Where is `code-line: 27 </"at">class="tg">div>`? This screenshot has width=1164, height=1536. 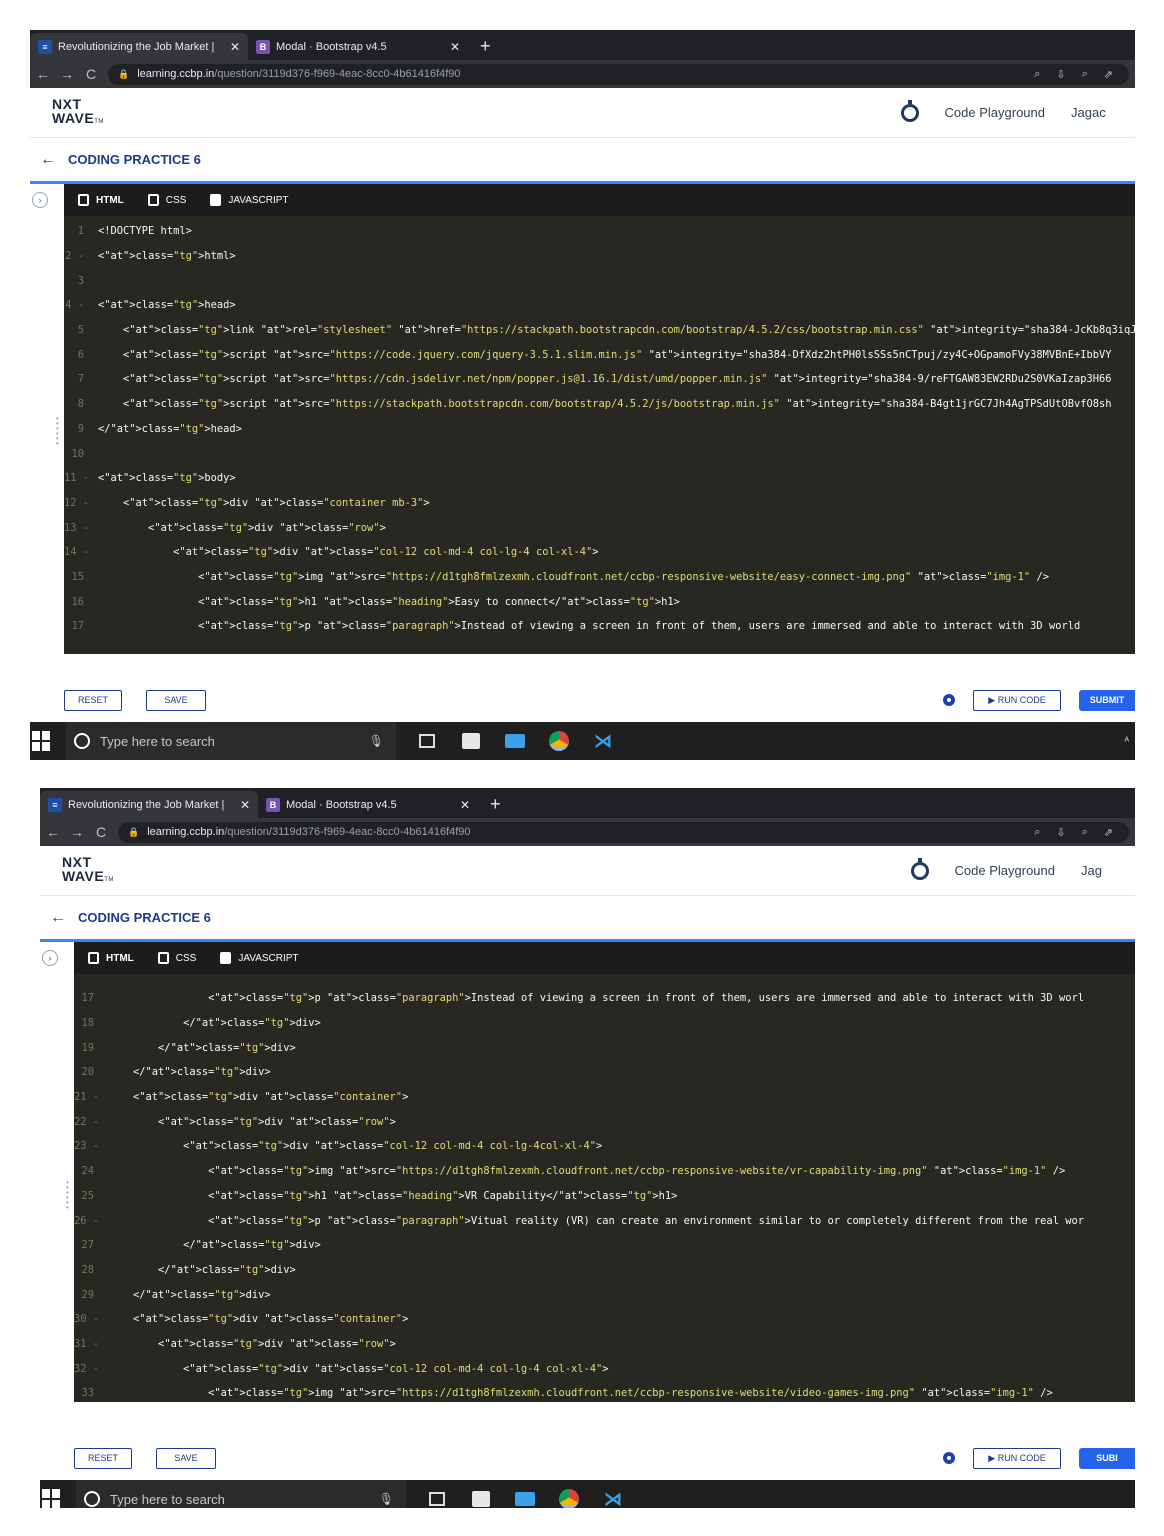
code-line: 27 </"at">class="tg">div> is located at coordinates (604, 1245).